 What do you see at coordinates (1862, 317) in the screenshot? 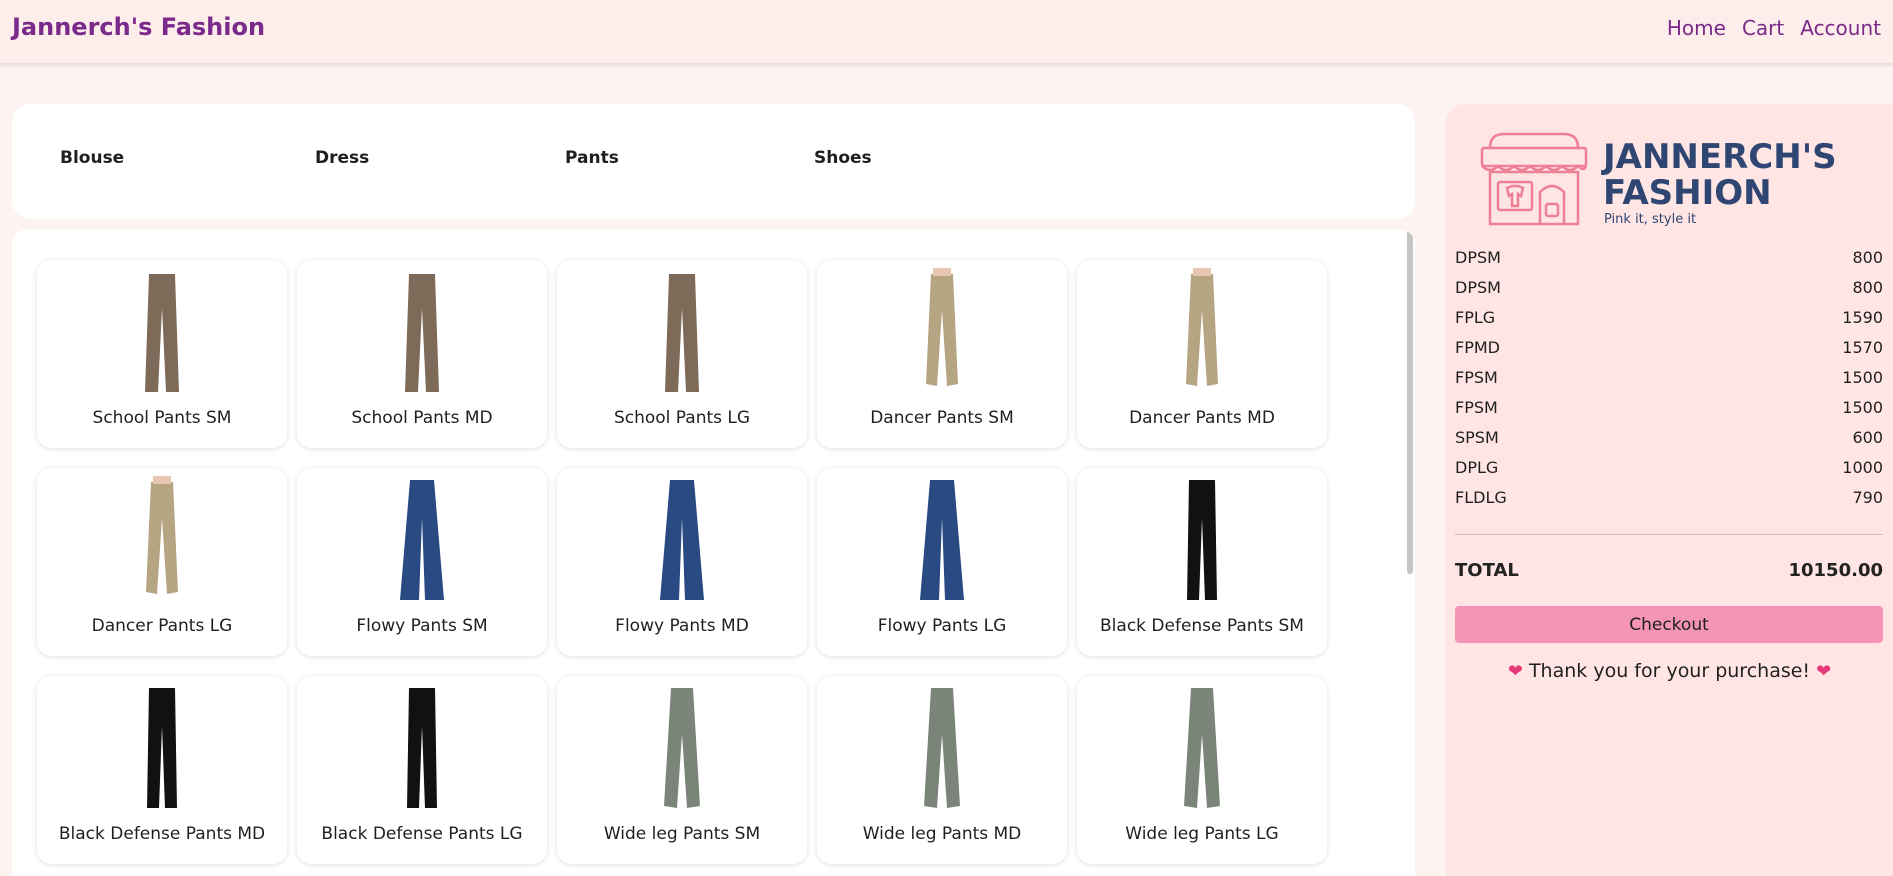
I see `order-item-price: 1590` at bounding box center [1862, 317].